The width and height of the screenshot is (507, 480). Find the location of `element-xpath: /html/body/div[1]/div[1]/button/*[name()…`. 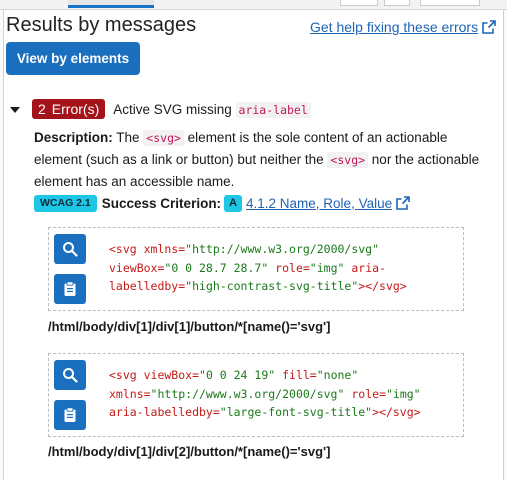

element-xpath: /html/body/div[1]/div[1]/button/*[name()… is located at coordinates (189, 326).